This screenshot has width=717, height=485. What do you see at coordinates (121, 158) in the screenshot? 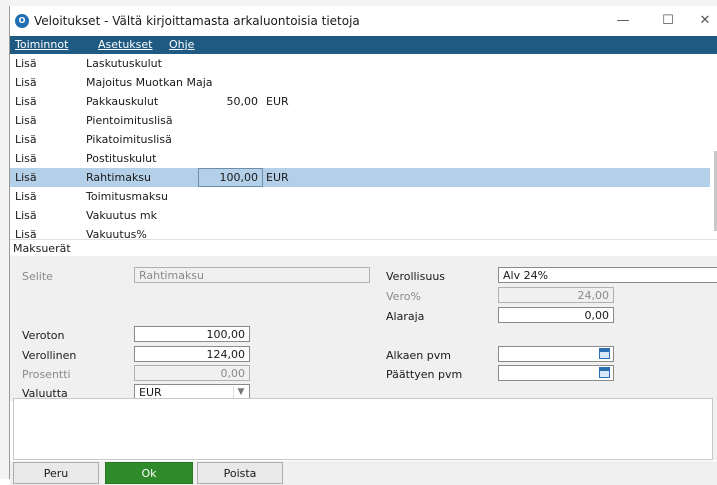
I see `row-name: Postituskulut` at bounding box center [121, 158].